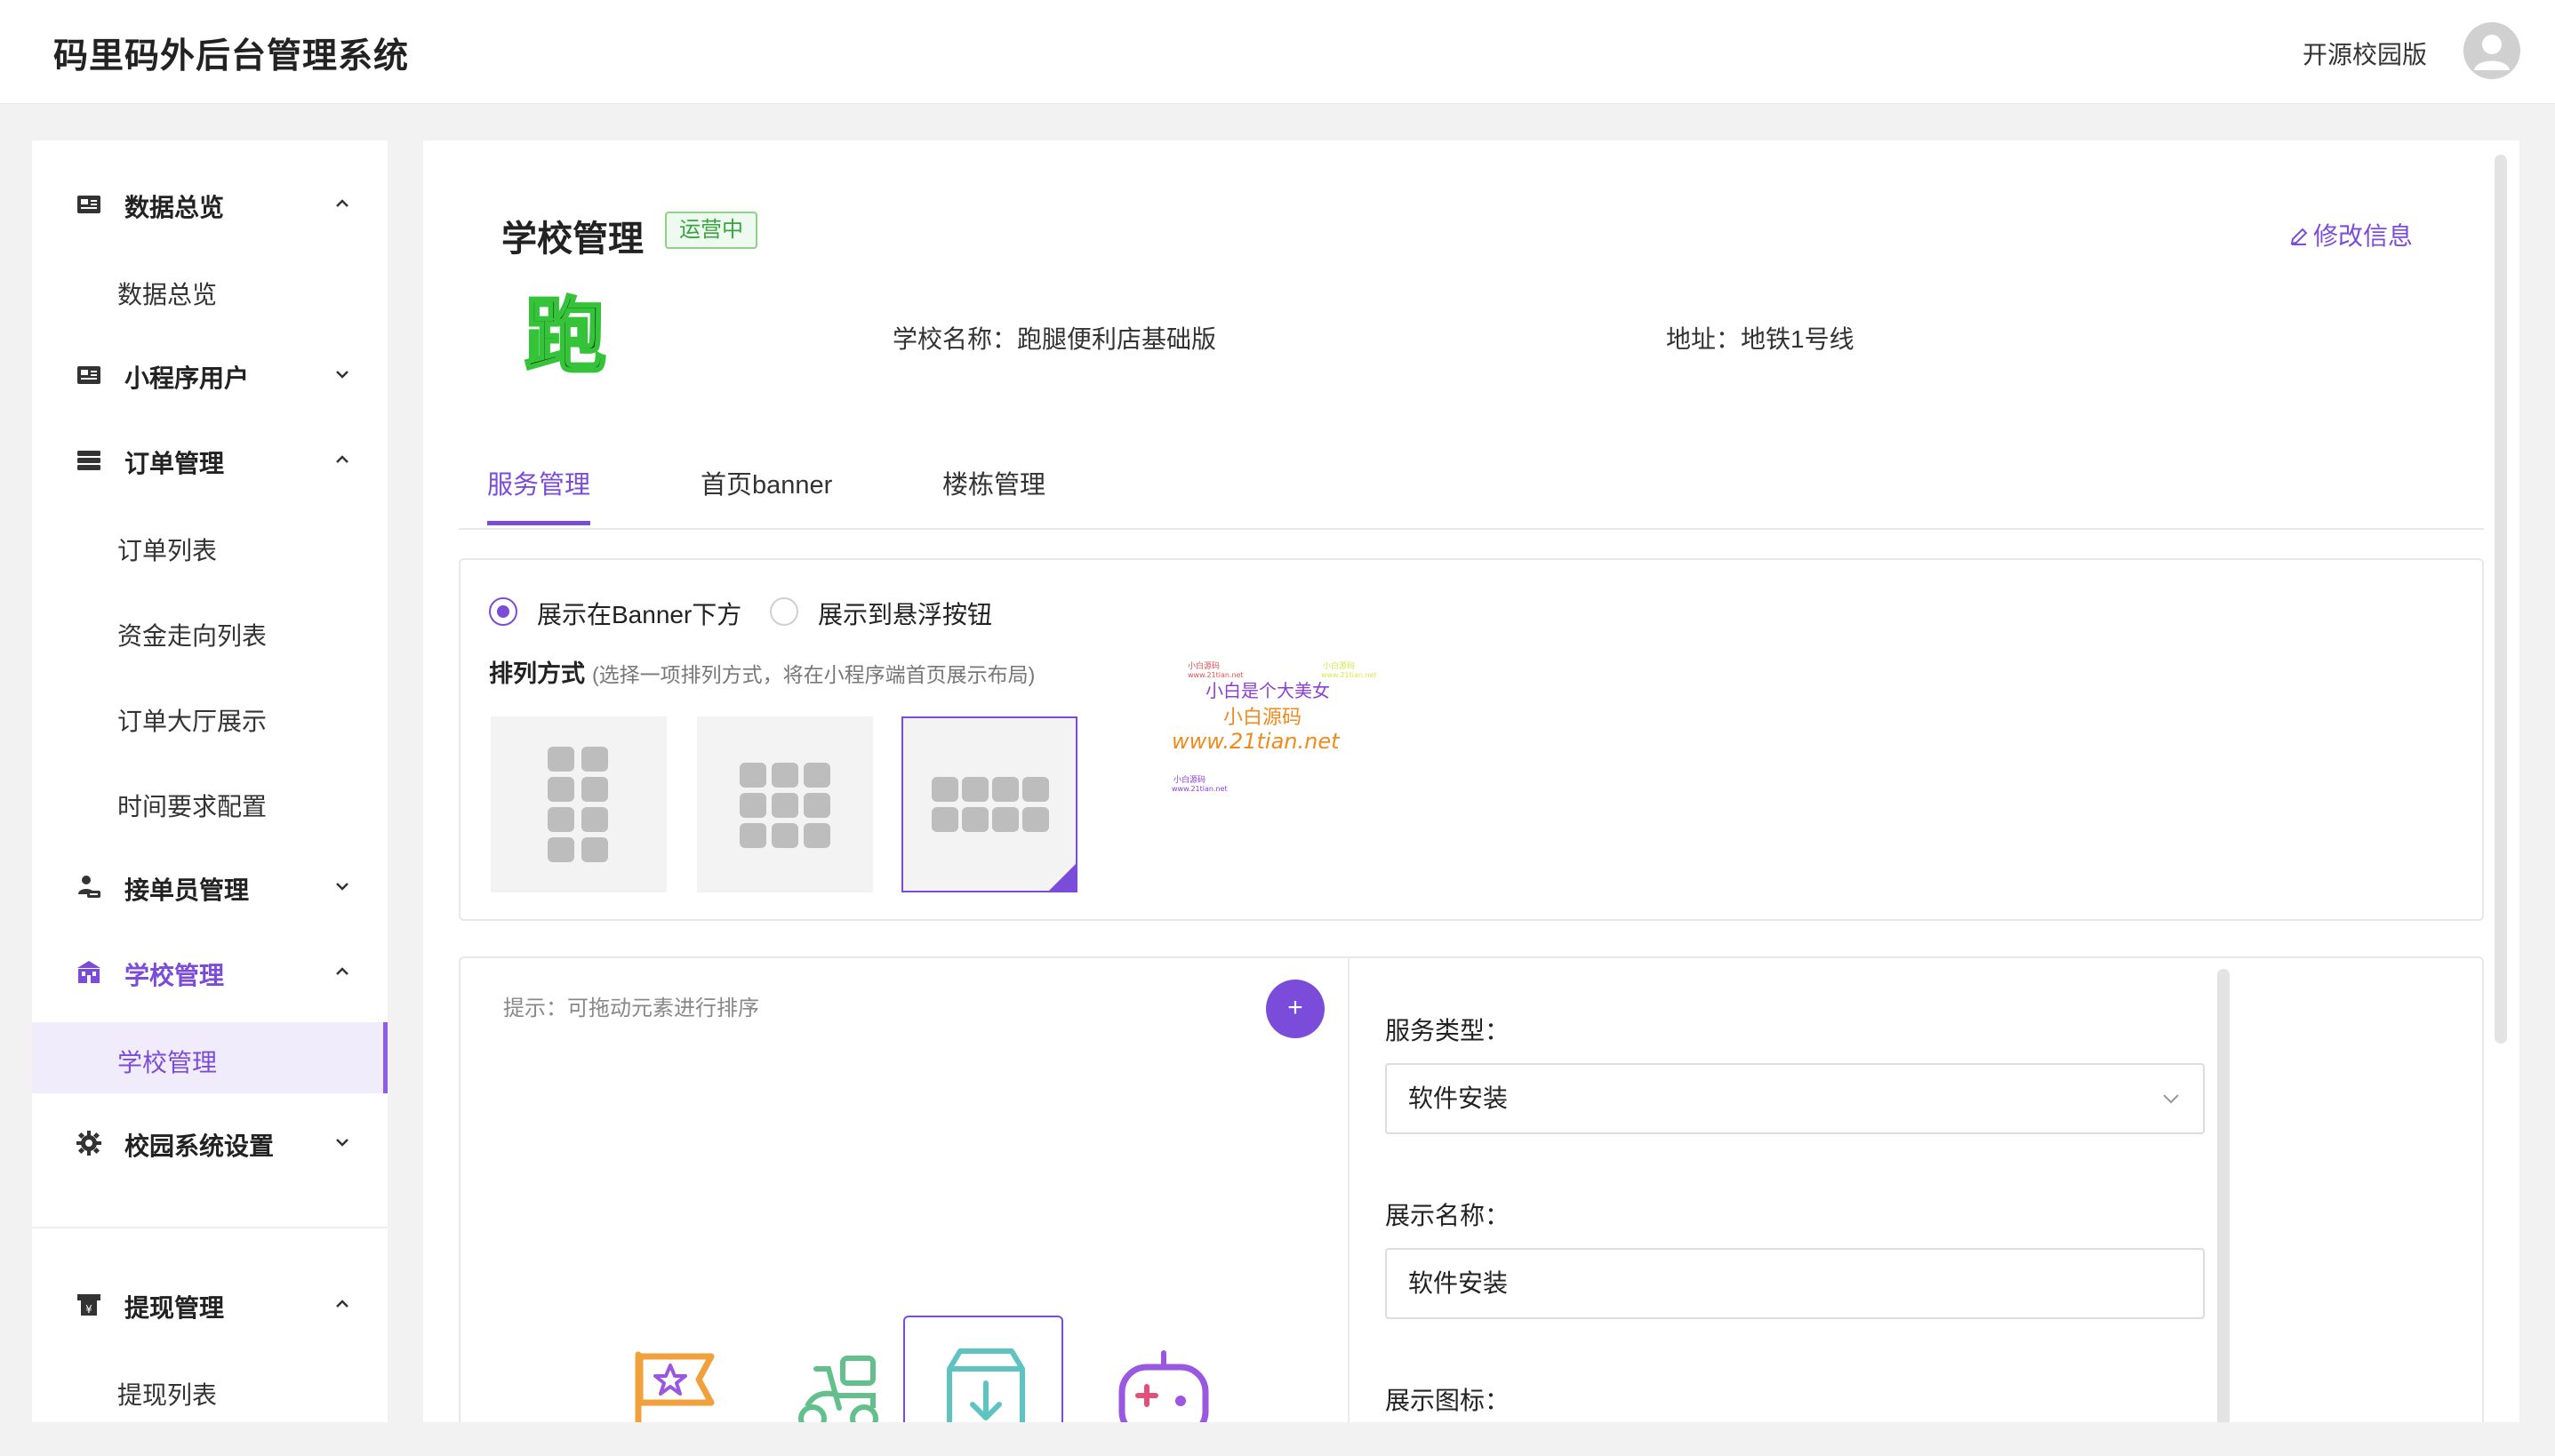  I want to click on tab-home-banner: 首页banner, so click(766, 492).